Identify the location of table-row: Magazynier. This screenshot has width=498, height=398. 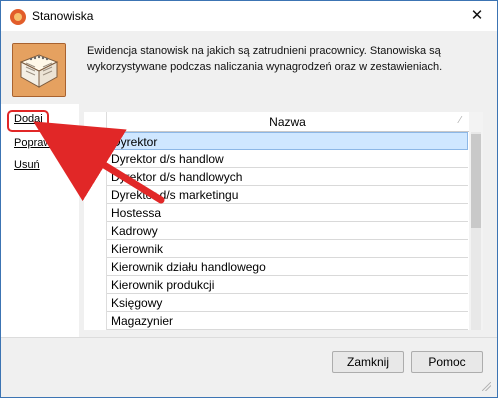
(276, 321).